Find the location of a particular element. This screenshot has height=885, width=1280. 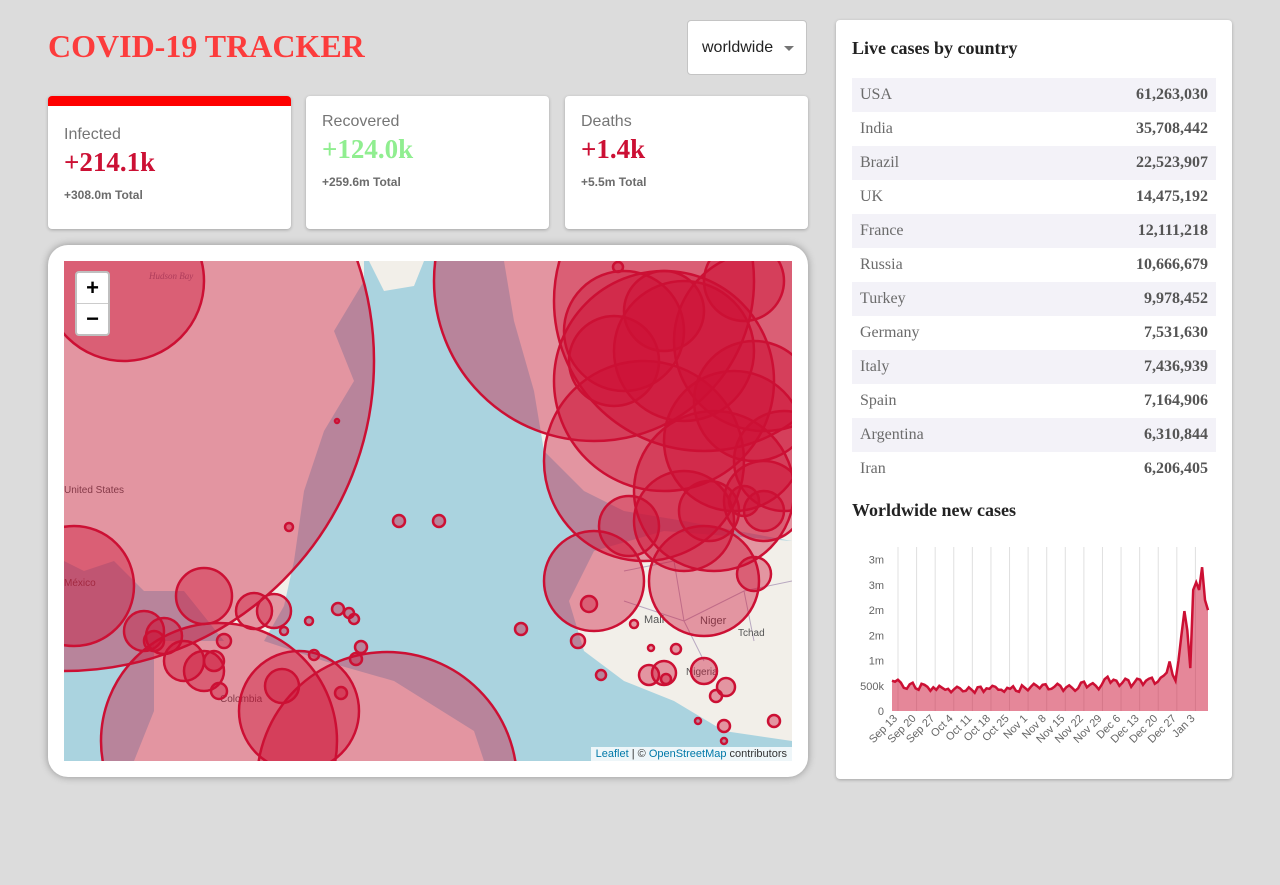

y-tick-label: 500k is located at coordinates (872, 687).